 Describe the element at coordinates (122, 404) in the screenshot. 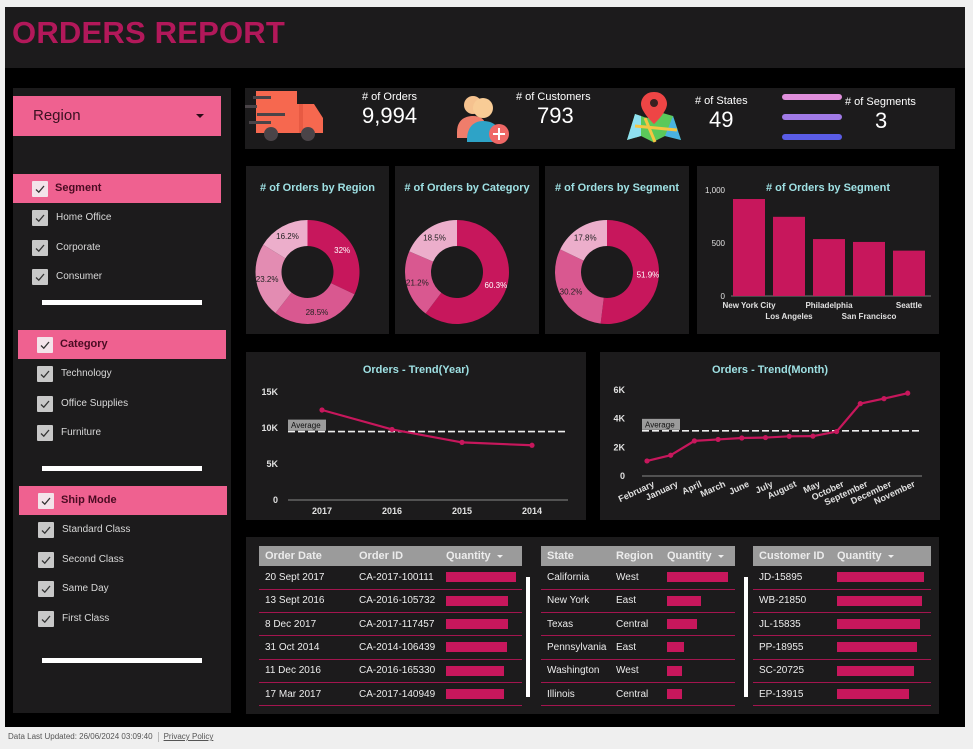

I see `filter-option: Office Supplies` at that location.